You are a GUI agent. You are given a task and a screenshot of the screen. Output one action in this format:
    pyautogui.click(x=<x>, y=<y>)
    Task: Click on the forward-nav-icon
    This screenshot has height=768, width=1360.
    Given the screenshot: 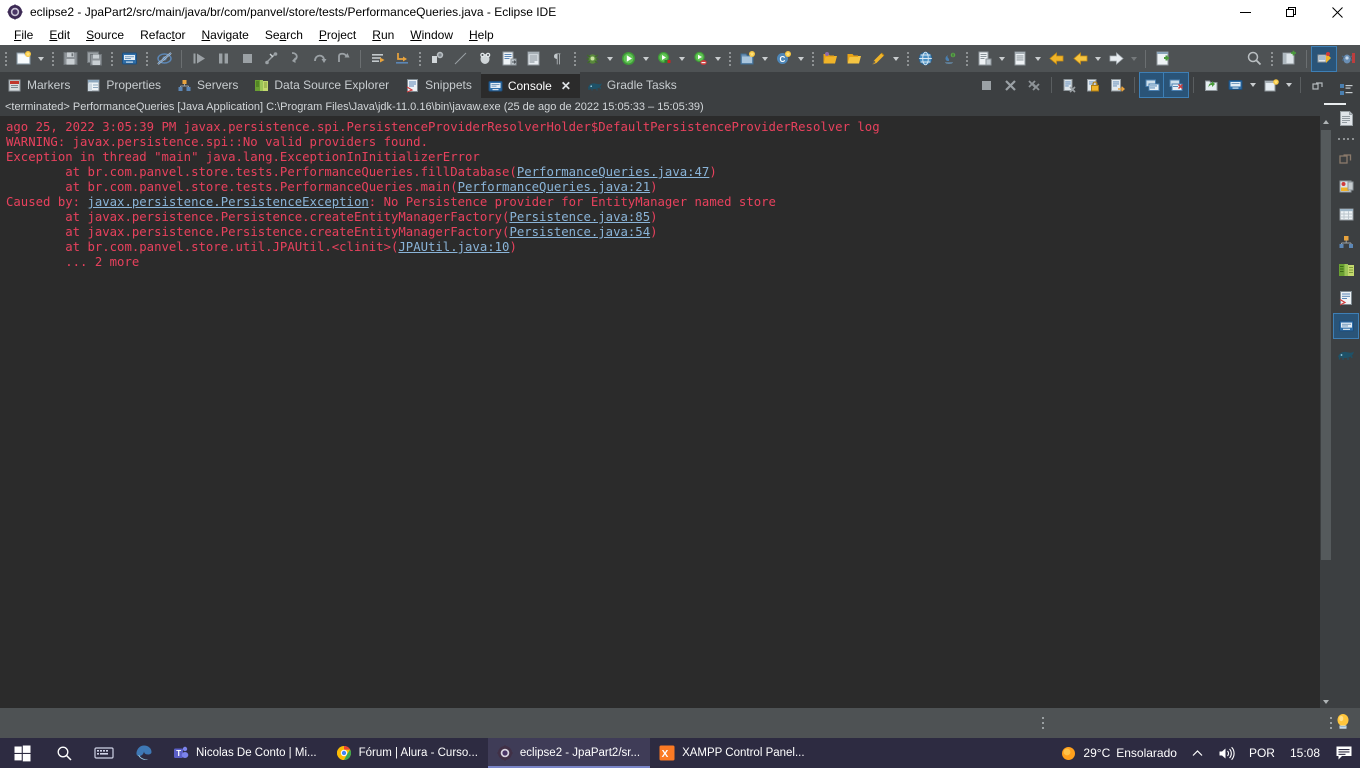 What is the action you would take?
    pyautogui.click(x=1080, y=59)
    